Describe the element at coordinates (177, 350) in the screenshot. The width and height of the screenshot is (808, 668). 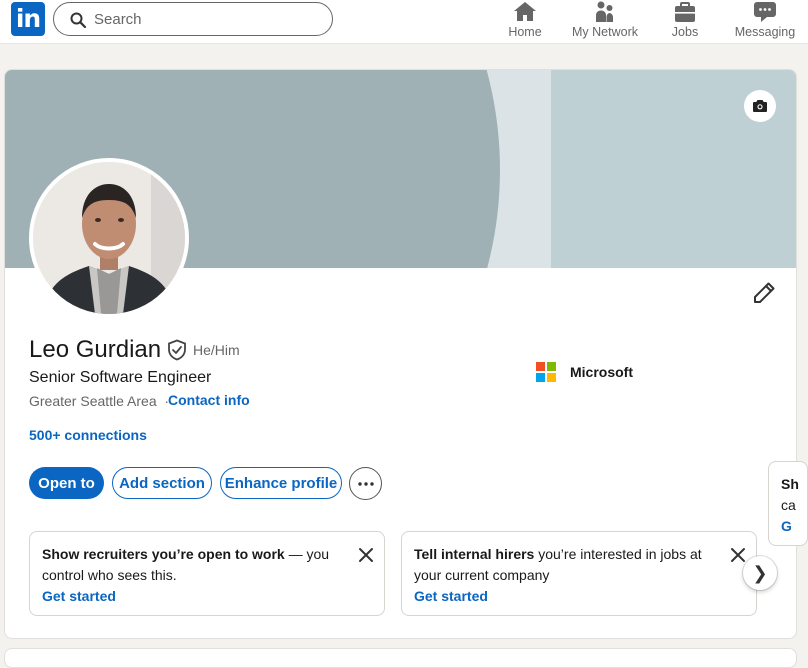
I see `verified-shield-icon` at that location.